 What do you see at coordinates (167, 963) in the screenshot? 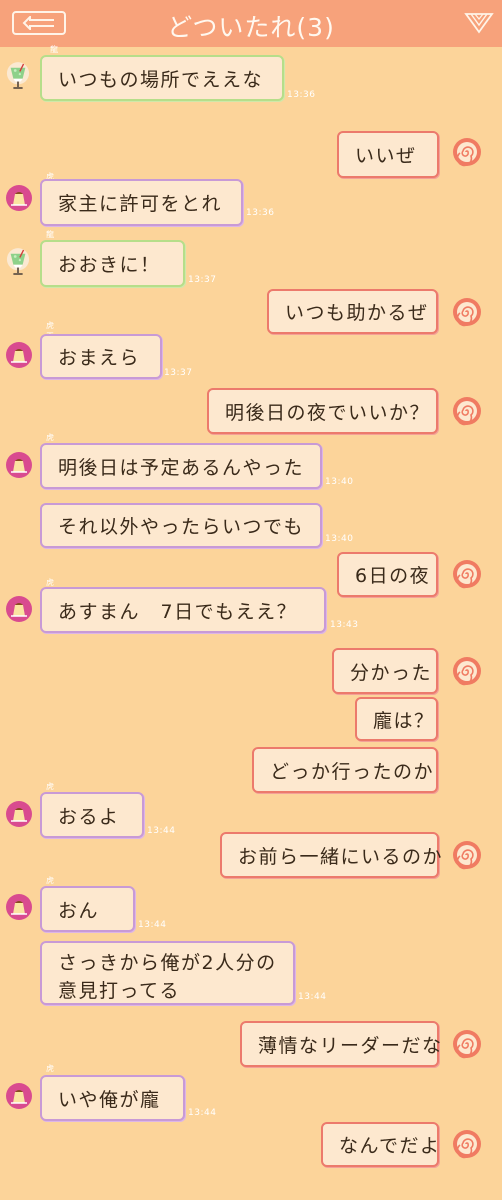
I see `message-line: さっきから俺が2人分の` at bounding box center [167, 963].